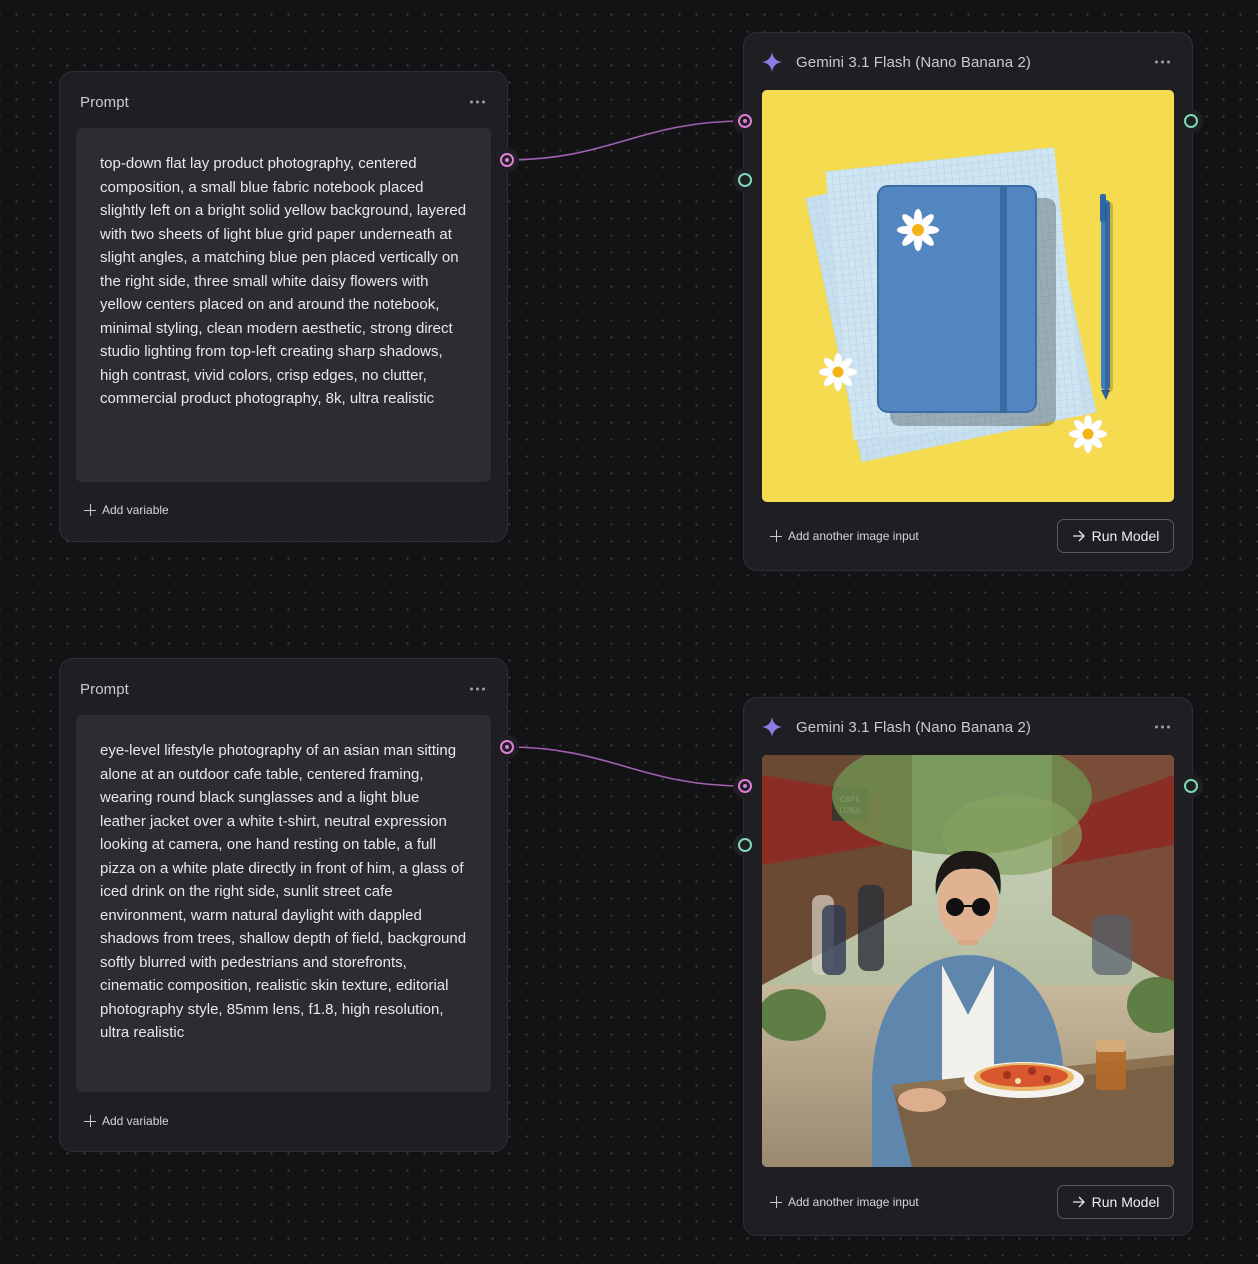 The width and height of the screenshot is (1258, 1264). What do you see at coordinates (745, 786) in the screenshot?
I see `model2-text-input-port` at bounding box center [745, 786].